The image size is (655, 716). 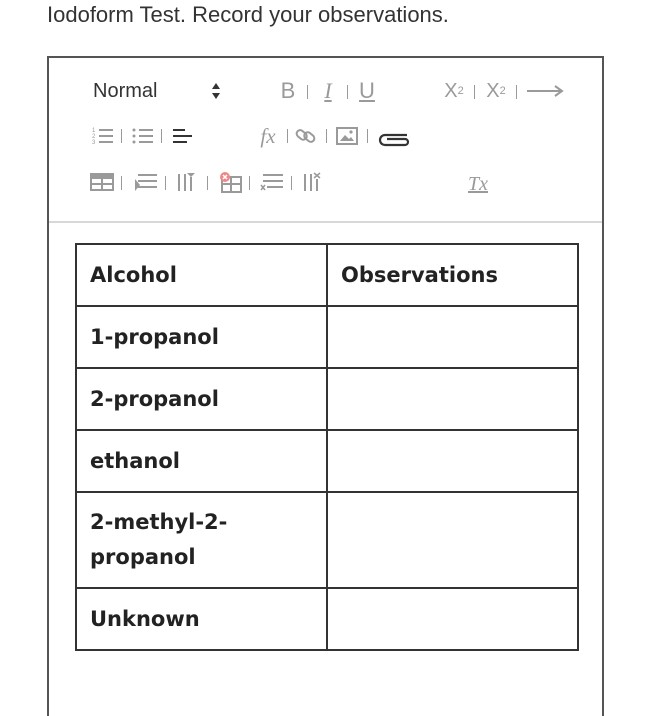 What do you see at coordinates (143, 136) in the screenshot?
I see `bulleted-list-icon` at bounding box center [143, 136].